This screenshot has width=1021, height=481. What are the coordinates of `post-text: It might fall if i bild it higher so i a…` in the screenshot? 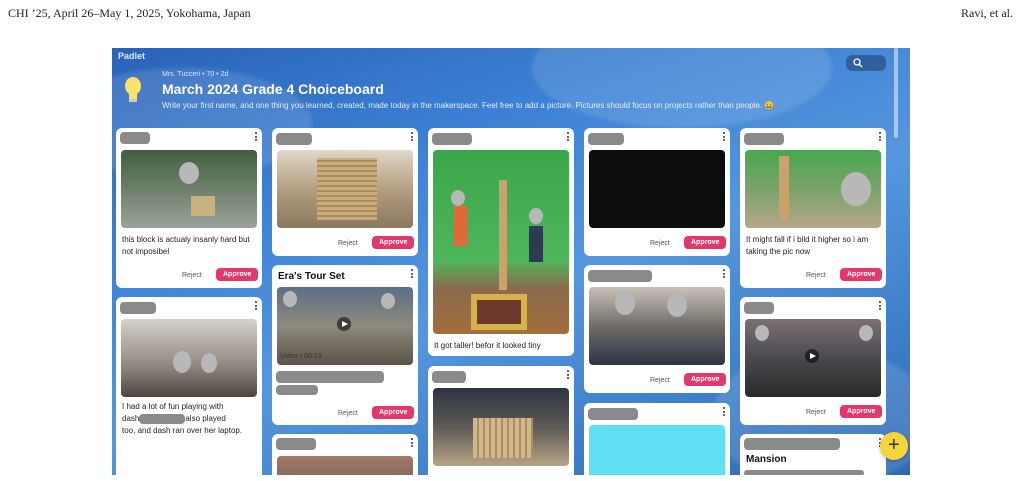 It's located at (807, 245).